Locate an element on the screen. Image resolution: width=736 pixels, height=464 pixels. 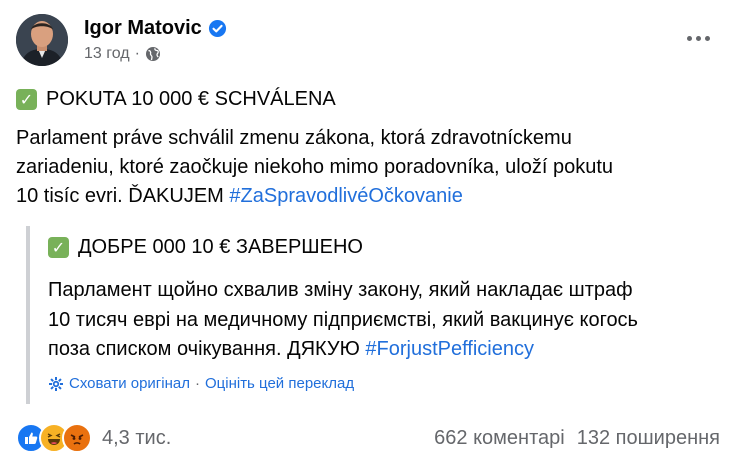
translation-title-line: ✓ ДОБРЕ 000 10 € ЗАВЕРШЕНО is located at coordinates (205, 247).